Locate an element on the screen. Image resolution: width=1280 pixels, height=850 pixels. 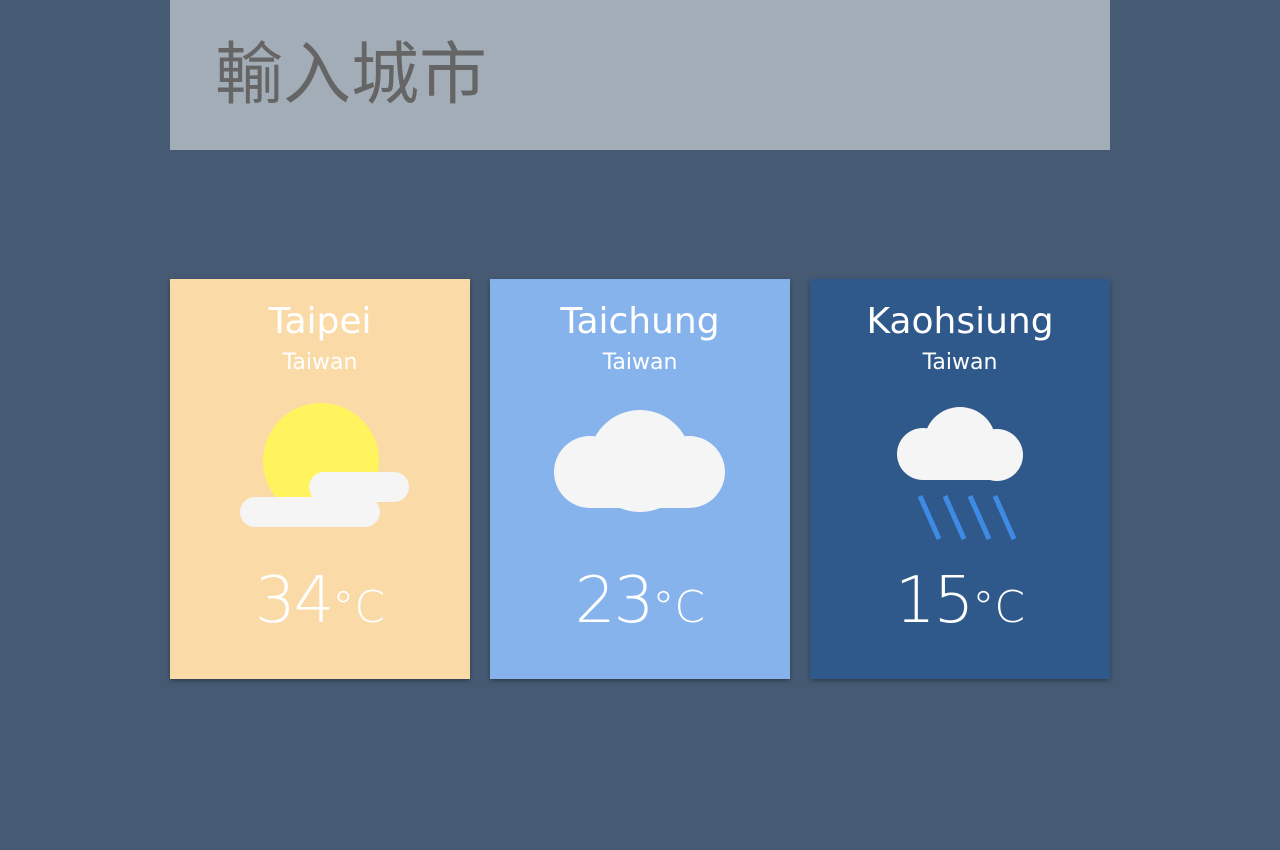
weather-card-taipei: Taipei Taiwan 34°C is located at coordinates (320, 479).